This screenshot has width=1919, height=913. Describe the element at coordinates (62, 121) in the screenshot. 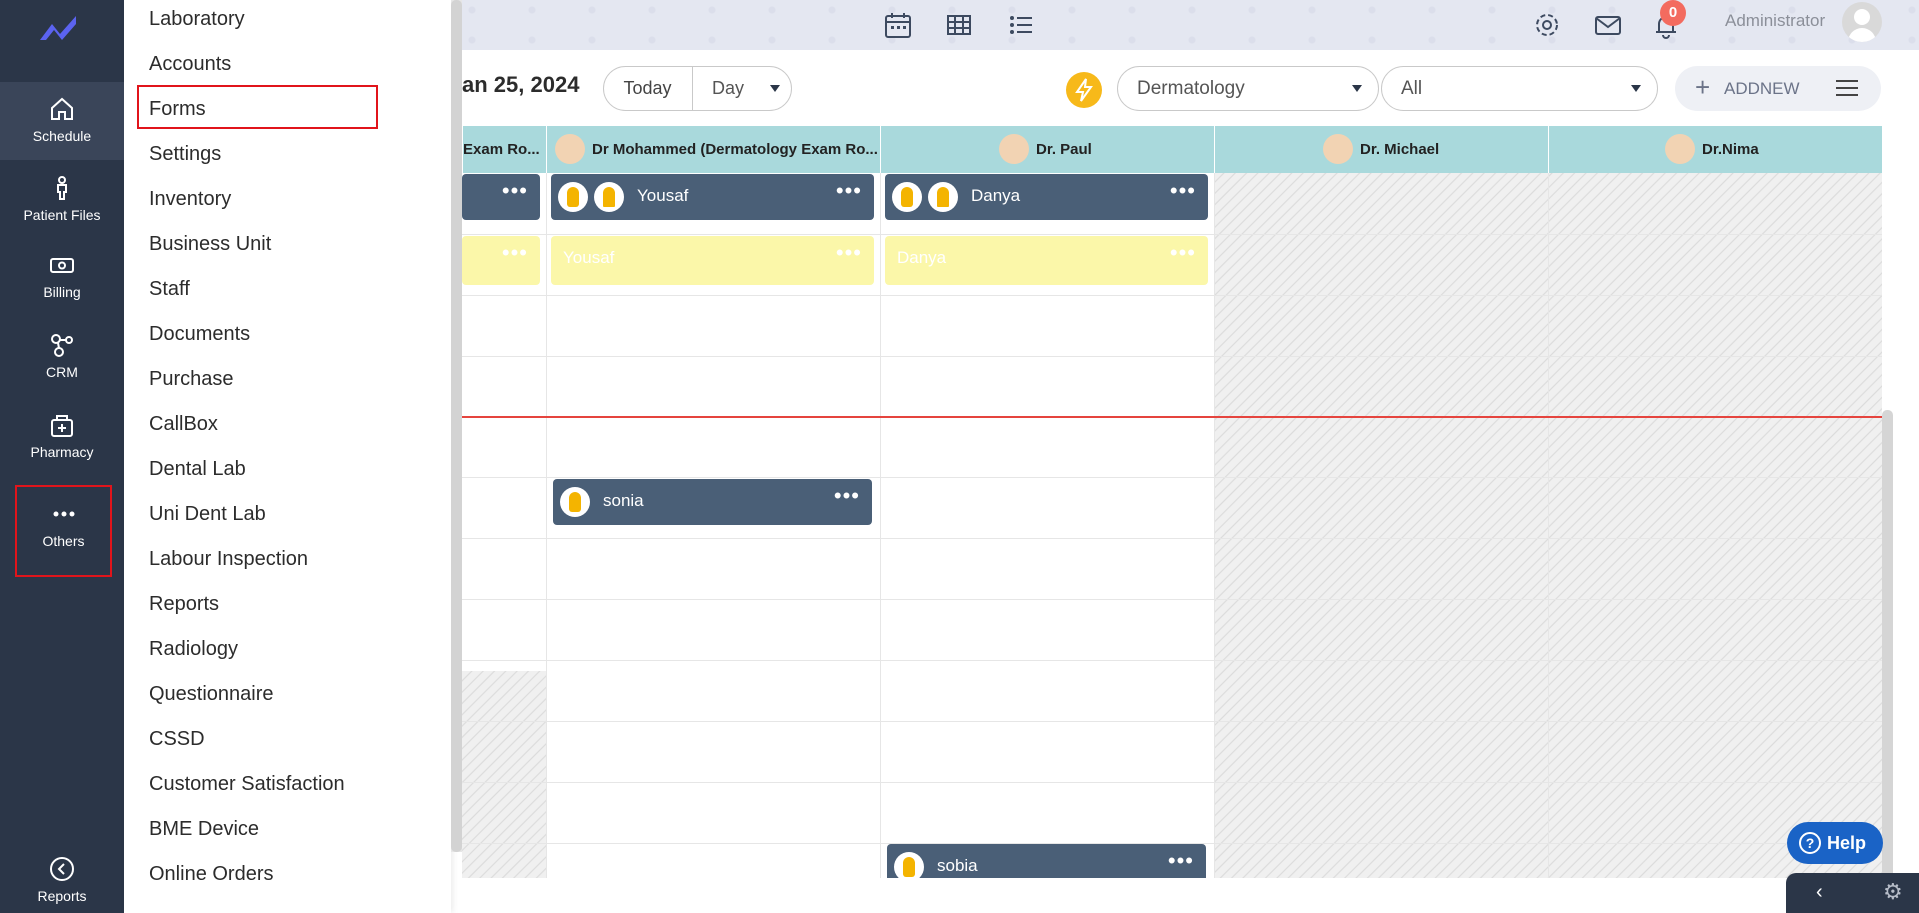

I see `nav-schedule: Schedule` at that location.